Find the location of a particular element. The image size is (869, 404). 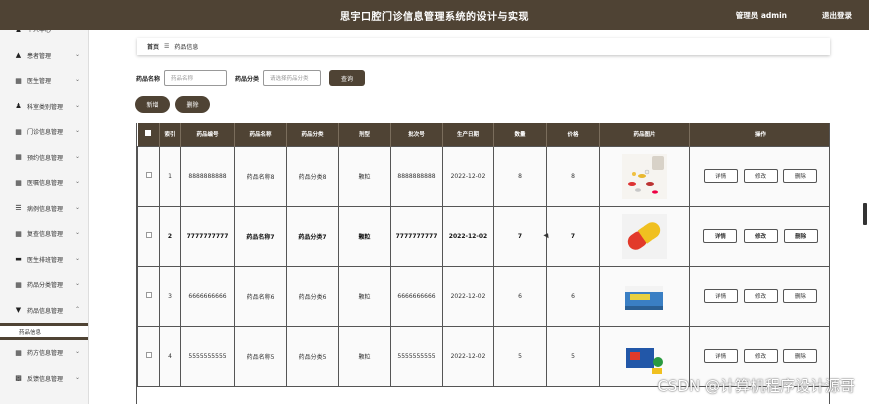

drug-name-input: 药品名称 is located at coordinates (196, 78).